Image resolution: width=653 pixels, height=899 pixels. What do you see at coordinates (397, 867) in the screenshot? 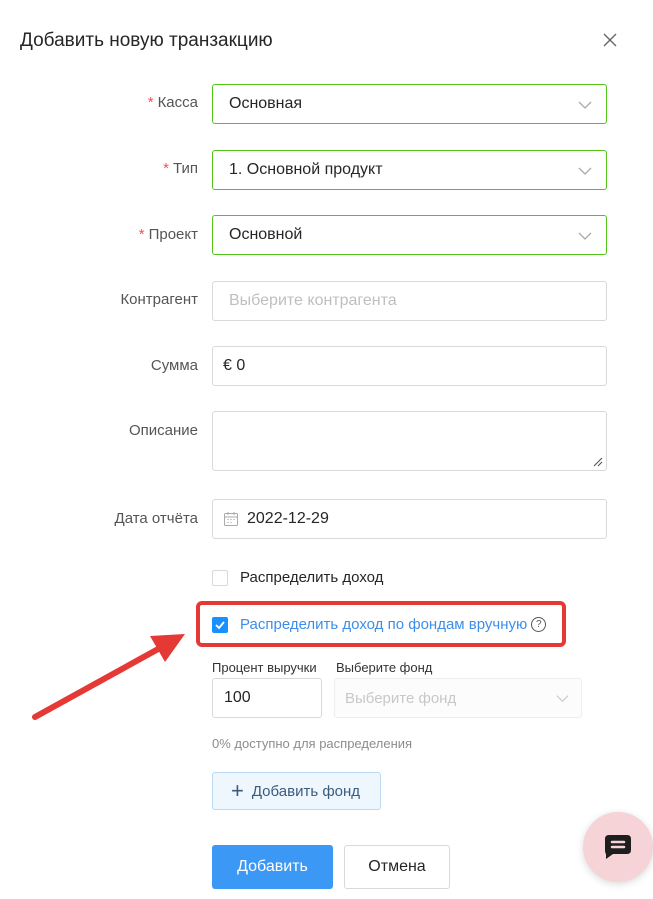
I see `cancel-button: Отмена` at bounding box center [397, 867].